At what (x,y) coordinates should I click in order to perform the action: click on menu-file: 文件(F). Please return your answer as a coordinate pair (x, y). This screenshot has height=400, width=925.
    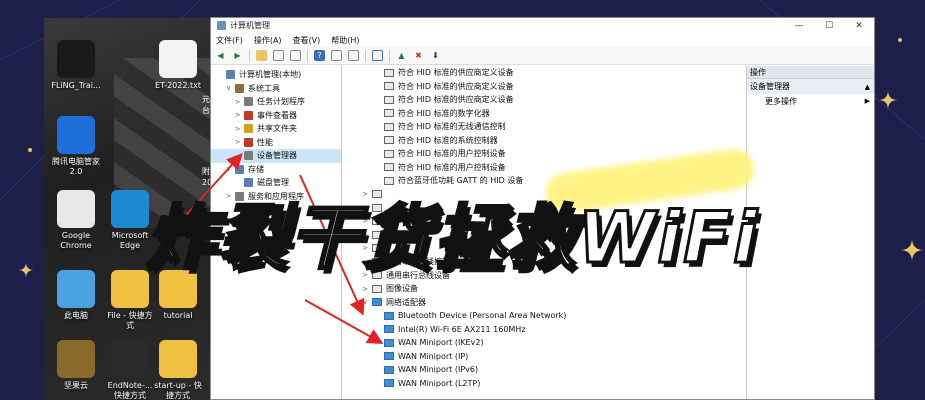
    Looking at the image, I should click on (229, 40).